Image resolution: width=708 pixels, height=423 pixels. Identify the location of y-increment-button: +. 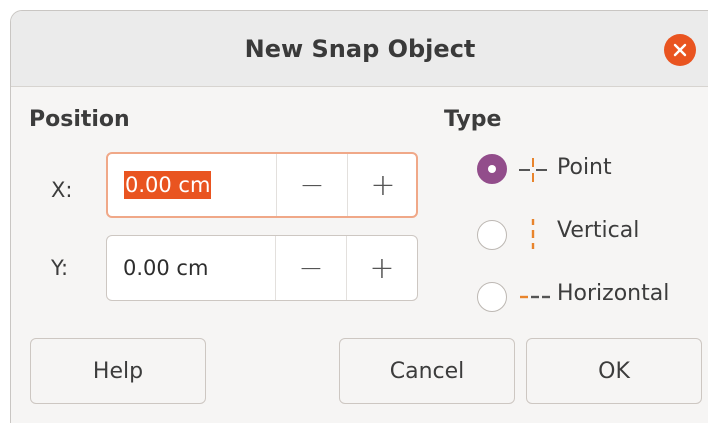
(381, 268).